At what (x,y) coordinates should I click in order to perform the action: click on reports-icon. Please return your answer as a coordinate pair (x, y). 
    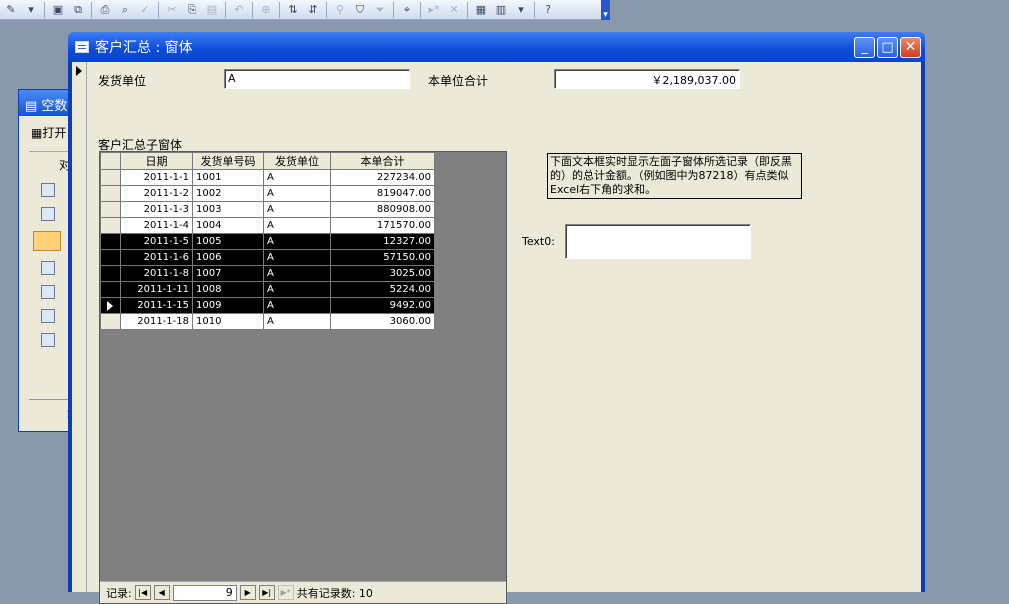
    Looking at the image, I should click on (48, 268).